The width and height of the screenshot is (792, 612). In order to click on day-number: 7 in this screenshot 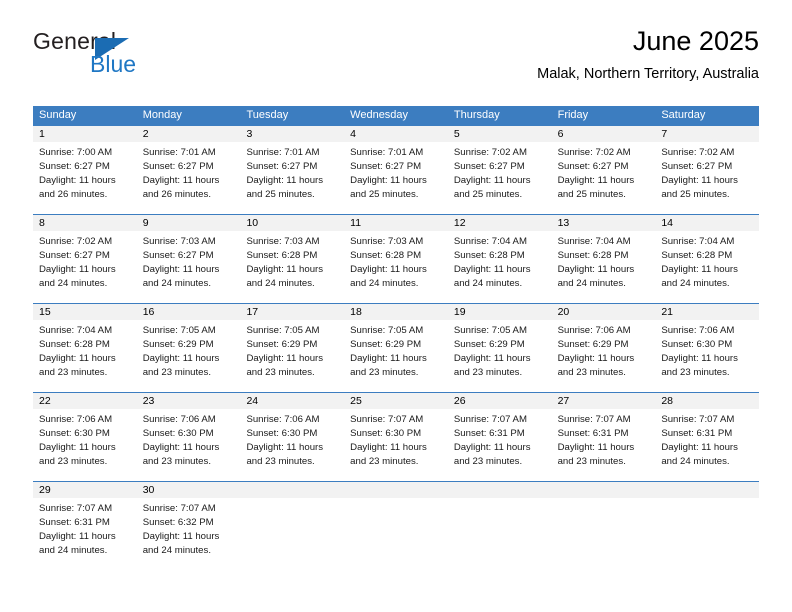, I will do `click(707, 134)`.